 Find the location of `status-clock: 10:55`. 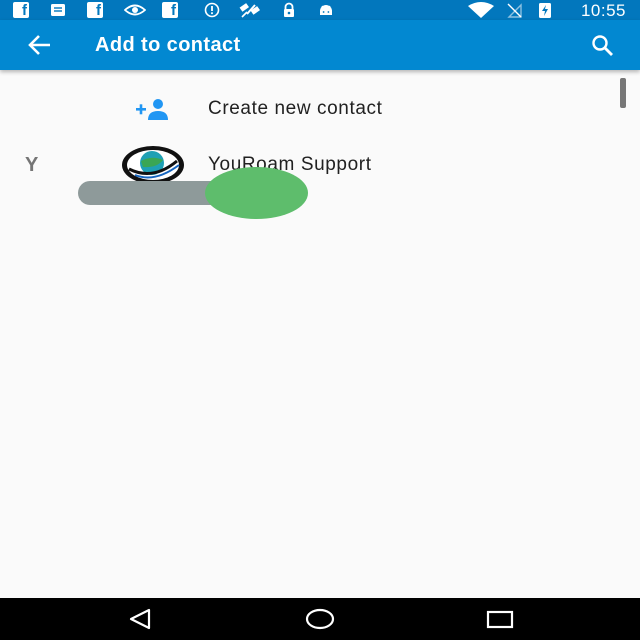

status-clock: 10:55 is located at coordinates (603, 10).